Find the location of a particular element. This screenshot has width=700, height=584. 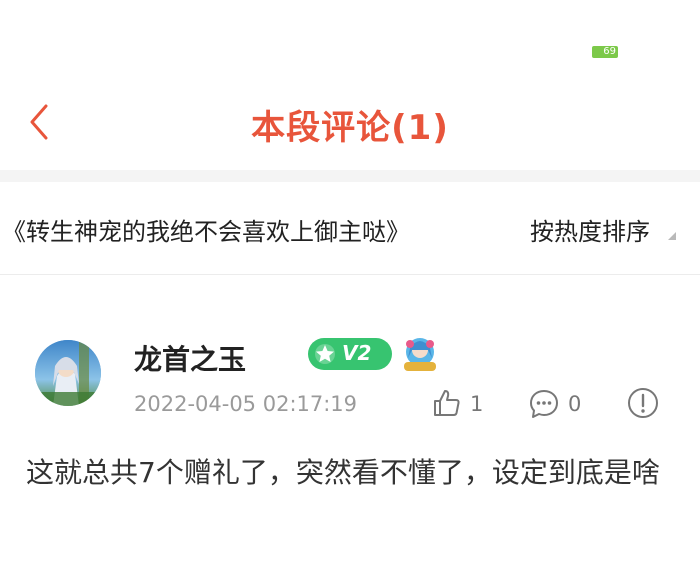

book-title: 《转生神宠的我绝不会喜欢上御主哒》 is located at coordinates (206, 232).